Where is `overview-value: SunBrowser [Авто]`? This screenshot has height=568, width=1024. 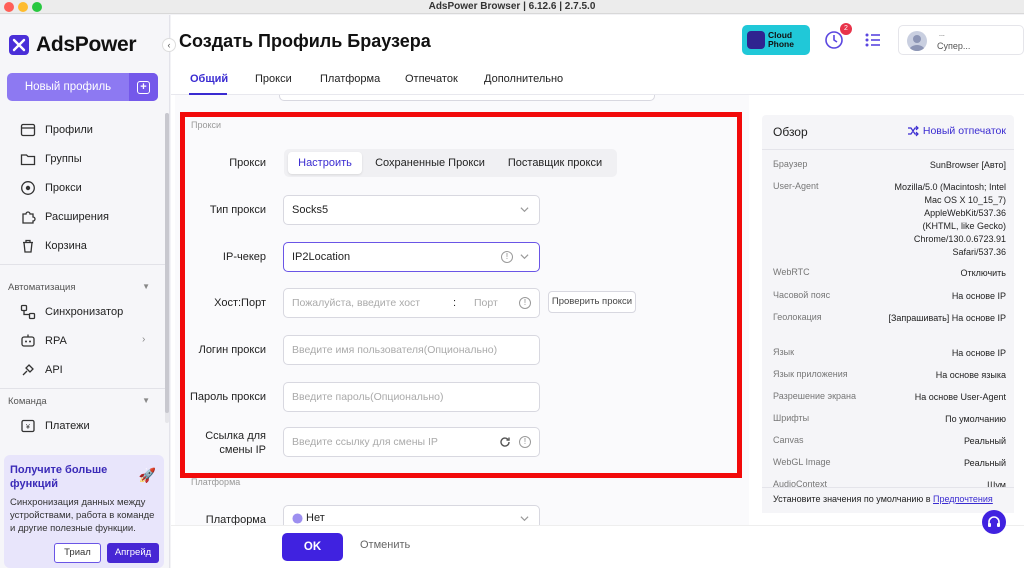 overview-value: SunBrowser [Авто] is located at coordinates (967, 165).